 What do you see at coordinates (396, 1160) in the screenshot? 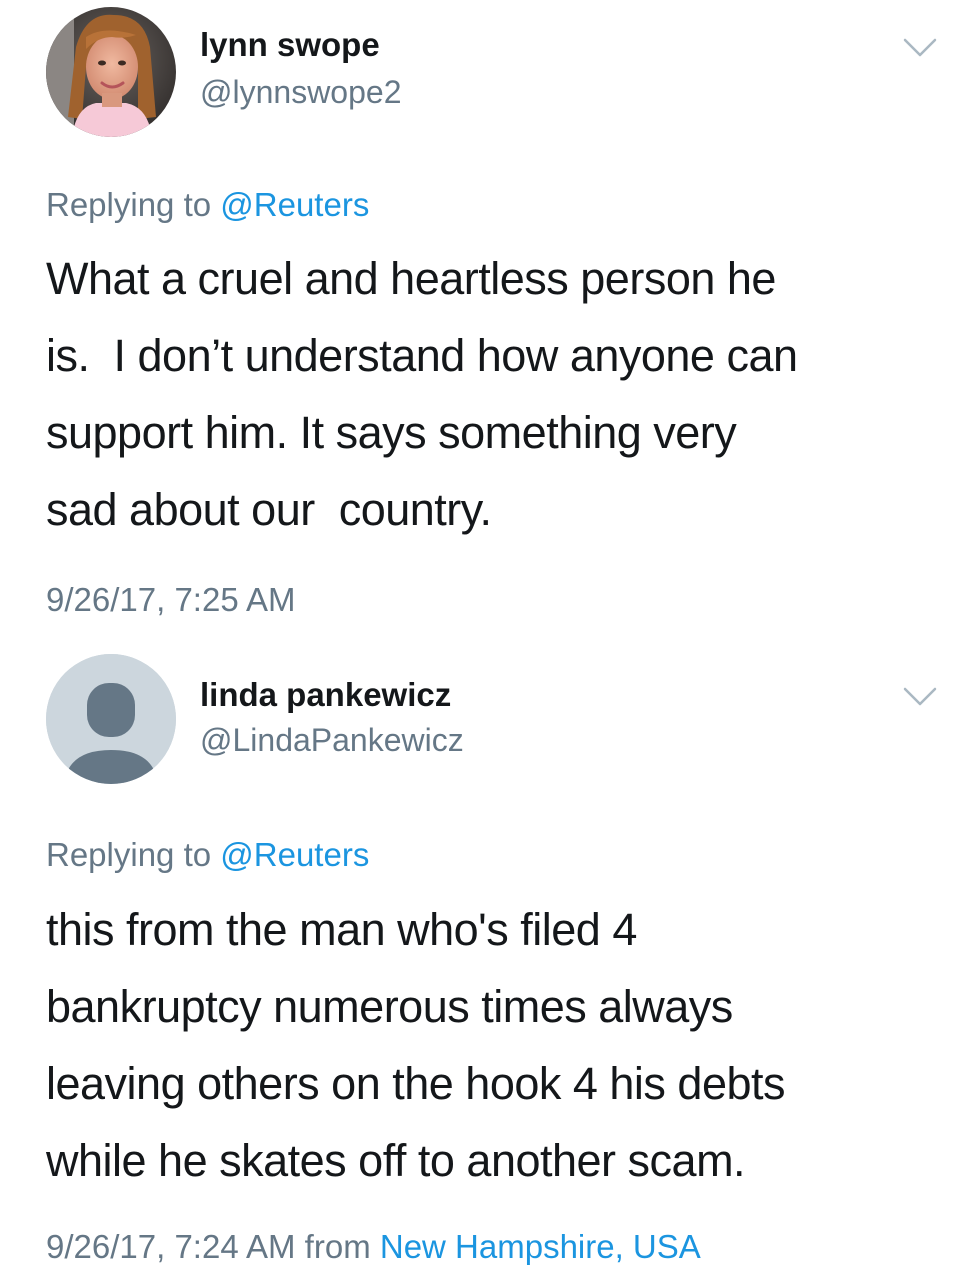
I see `tweet-text-line: while he skates off to another scam.` at bounding box center [396, 1160].